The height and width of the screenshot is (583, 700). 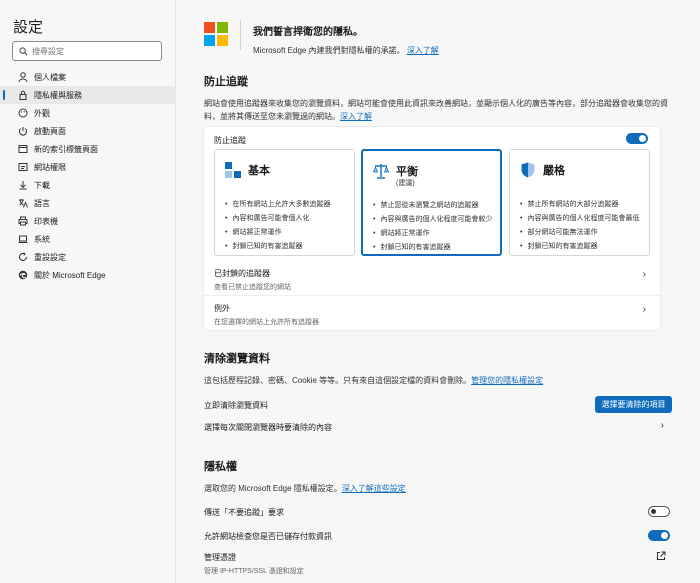 I want to click on nav-label: 新的索引標籤頁面, so click(x=66, y=149).